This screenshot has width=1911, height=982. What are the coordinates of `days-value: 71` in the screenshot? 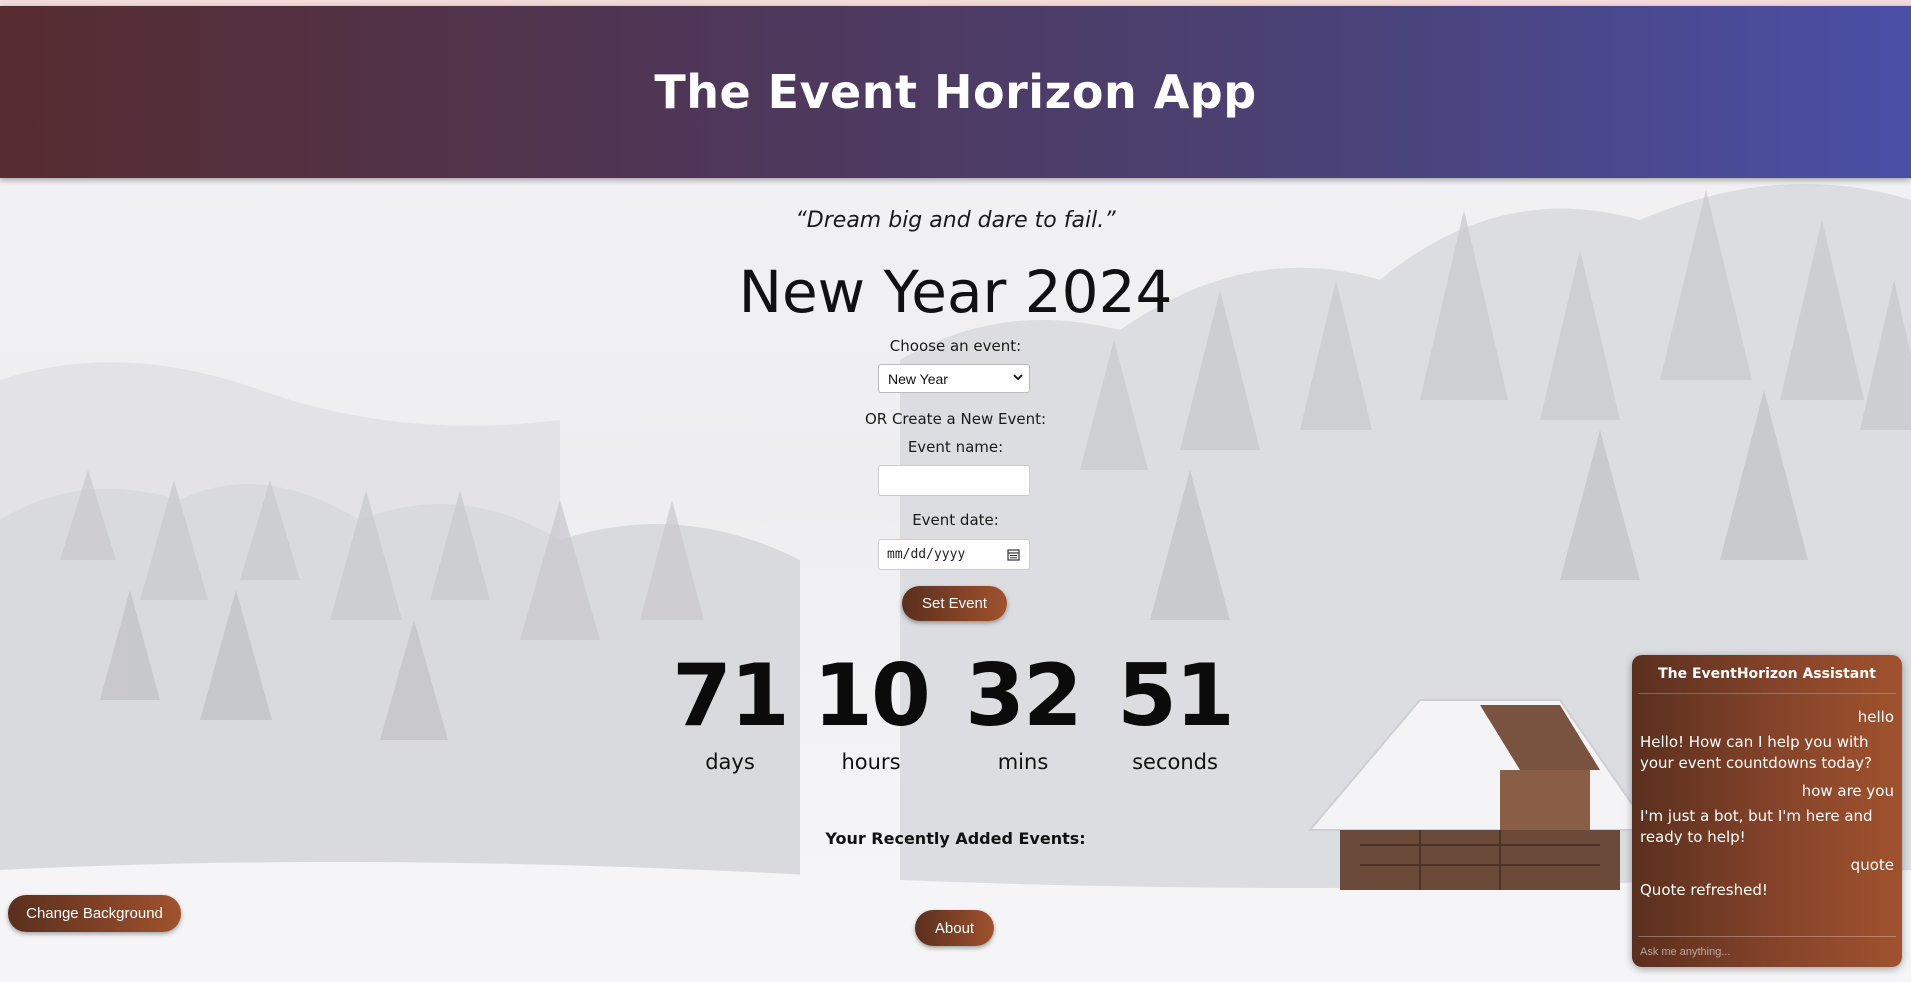 It's located at (731, 696).